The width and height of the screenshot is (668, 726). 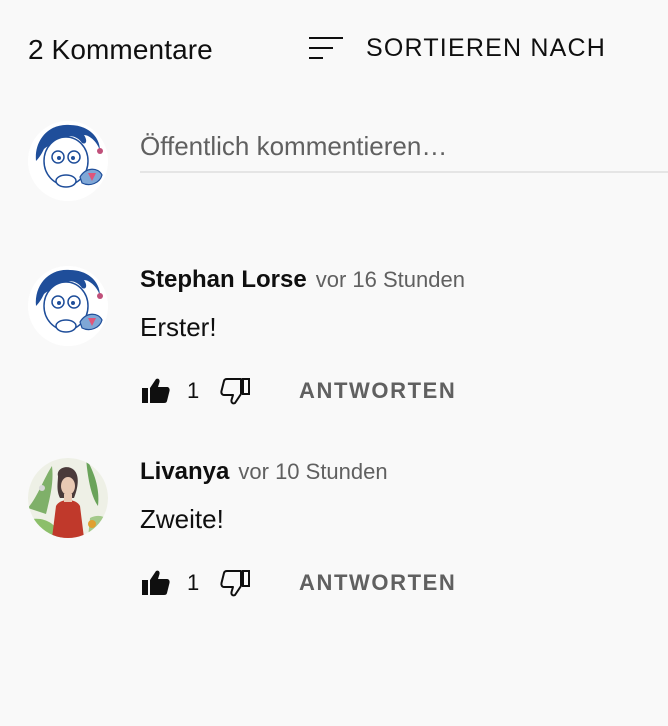 I want to click on comment-time: vor 10 Stunden, so click(x=312, y=472).